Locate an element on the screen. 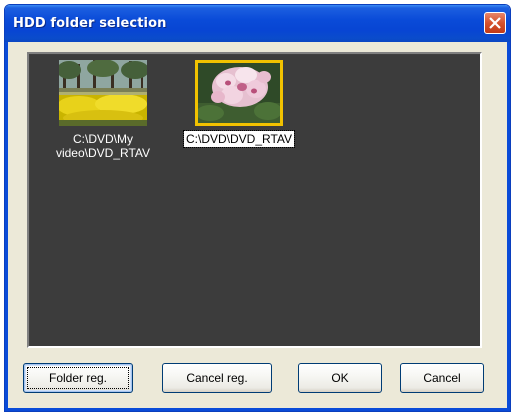 This screenshot has width=515, height=416. cancel-button: Cancel is located at coordinates (442, 378).